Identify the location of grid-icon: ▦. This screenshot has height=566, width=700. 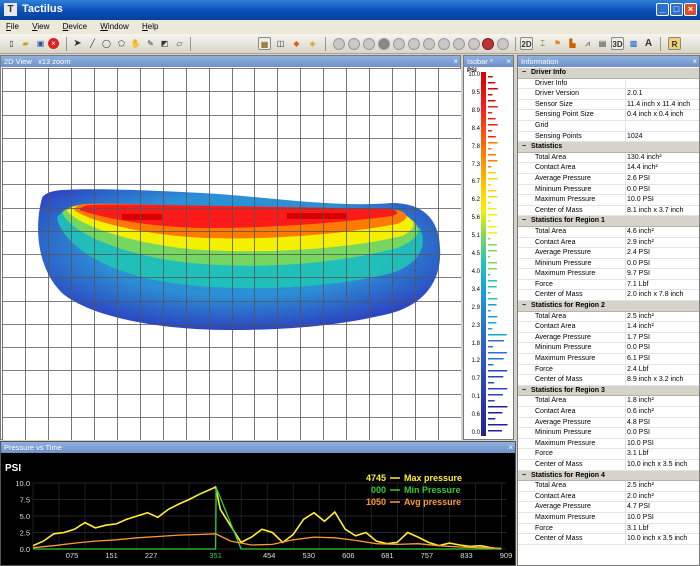
(264, 43).